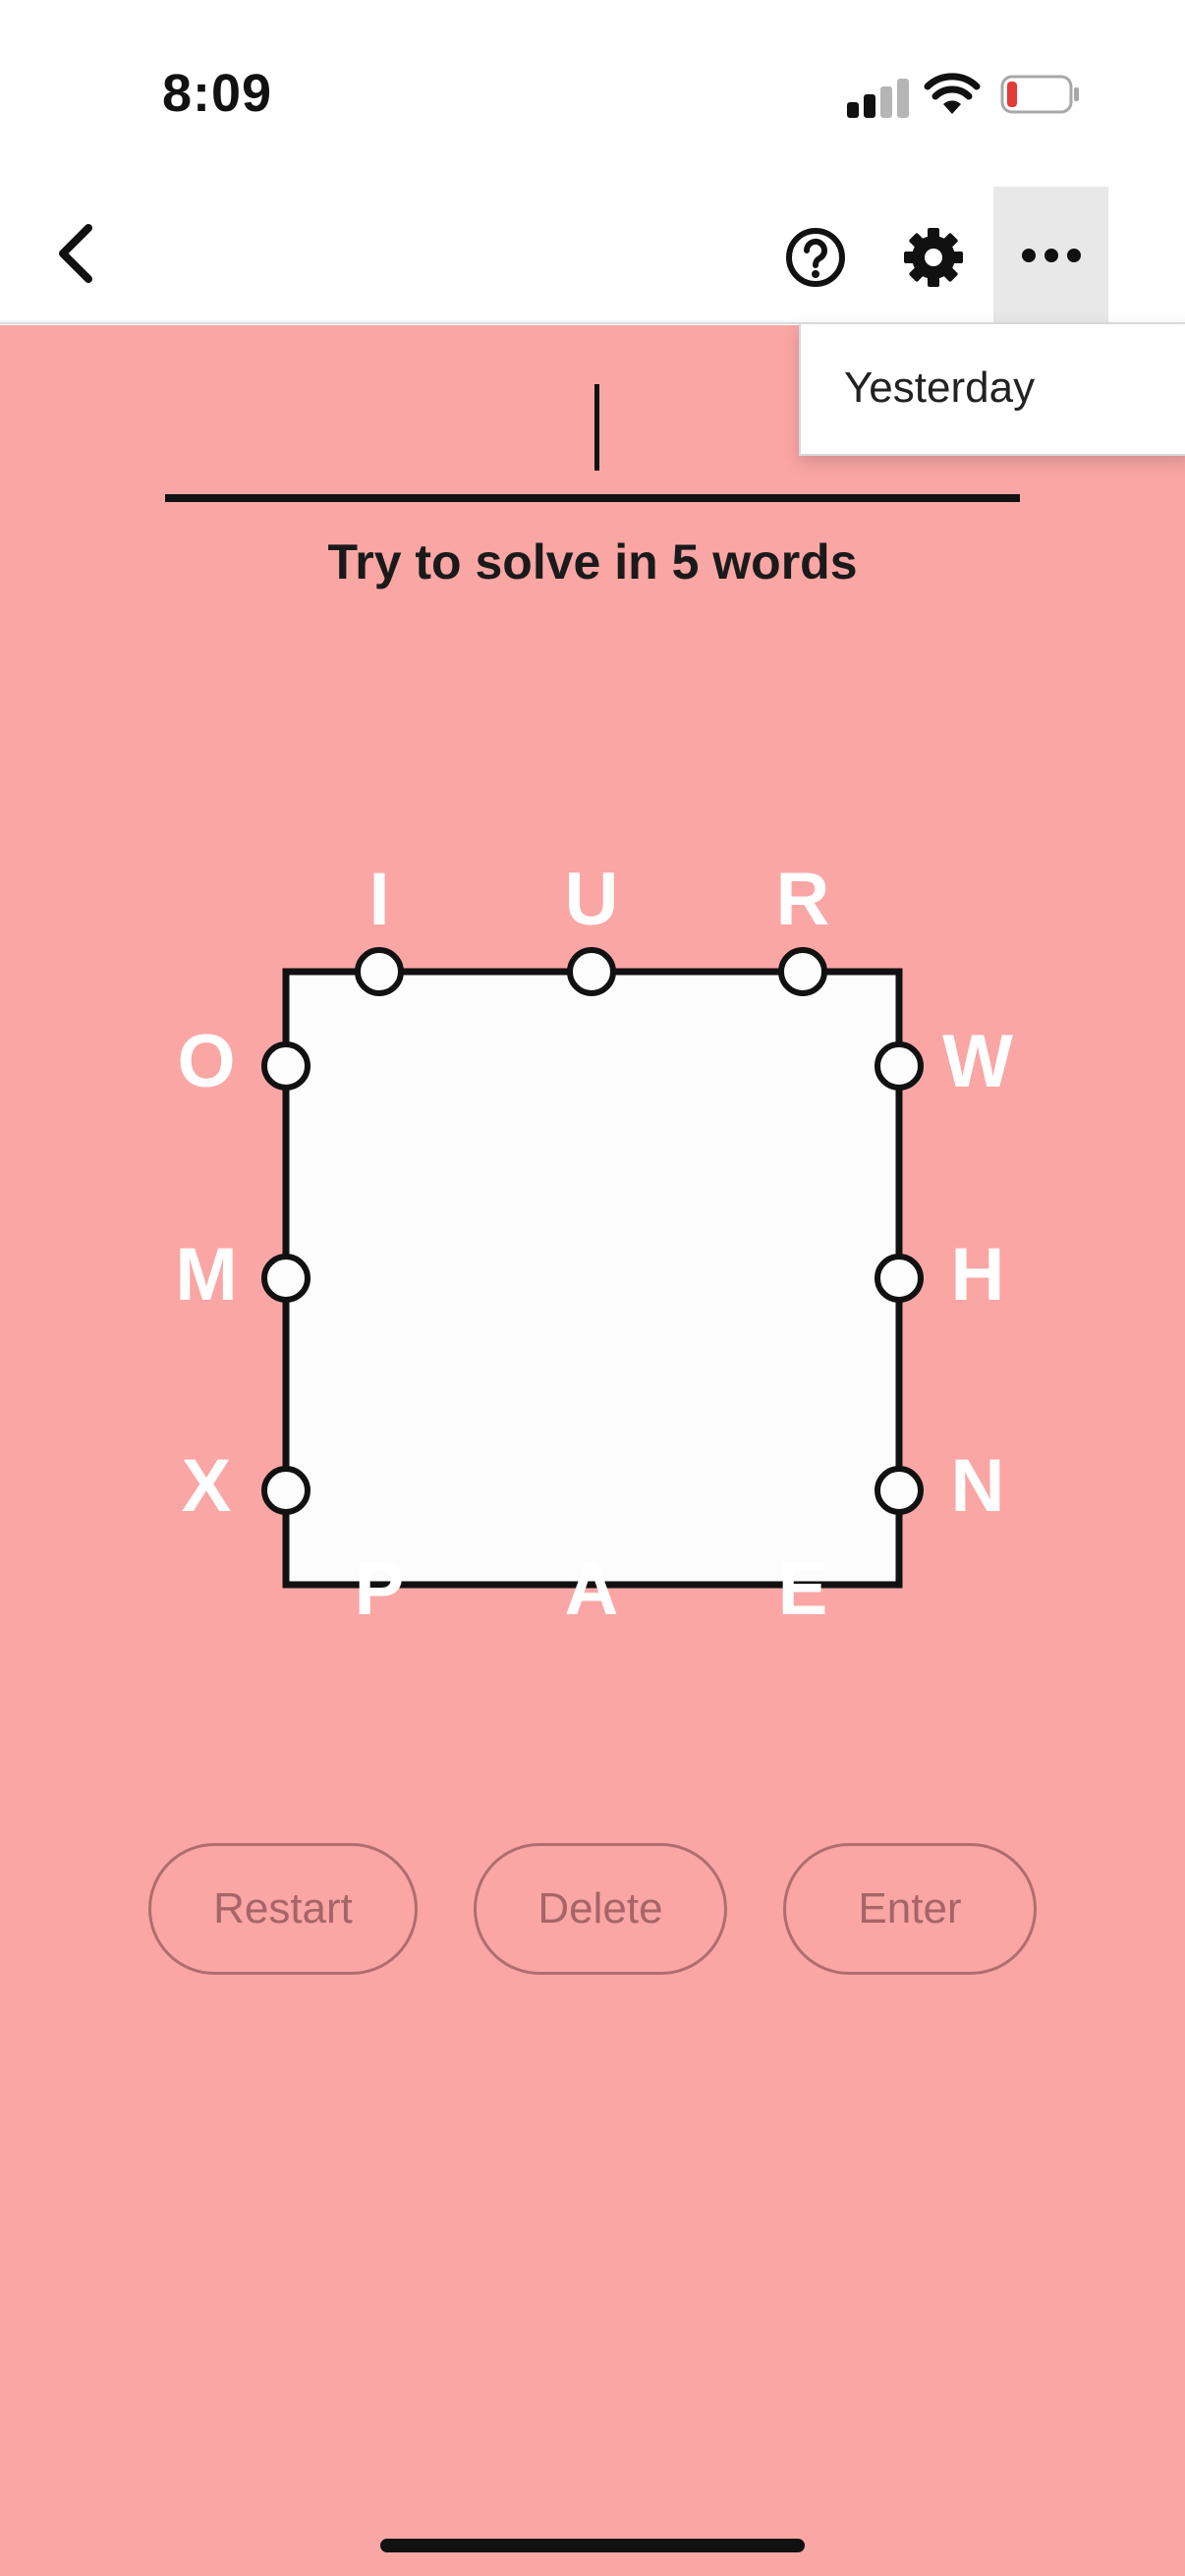 The height and width of the screenshot is (2576, 1185). I want to click on letter-left-2: M, so click(206, 1274).